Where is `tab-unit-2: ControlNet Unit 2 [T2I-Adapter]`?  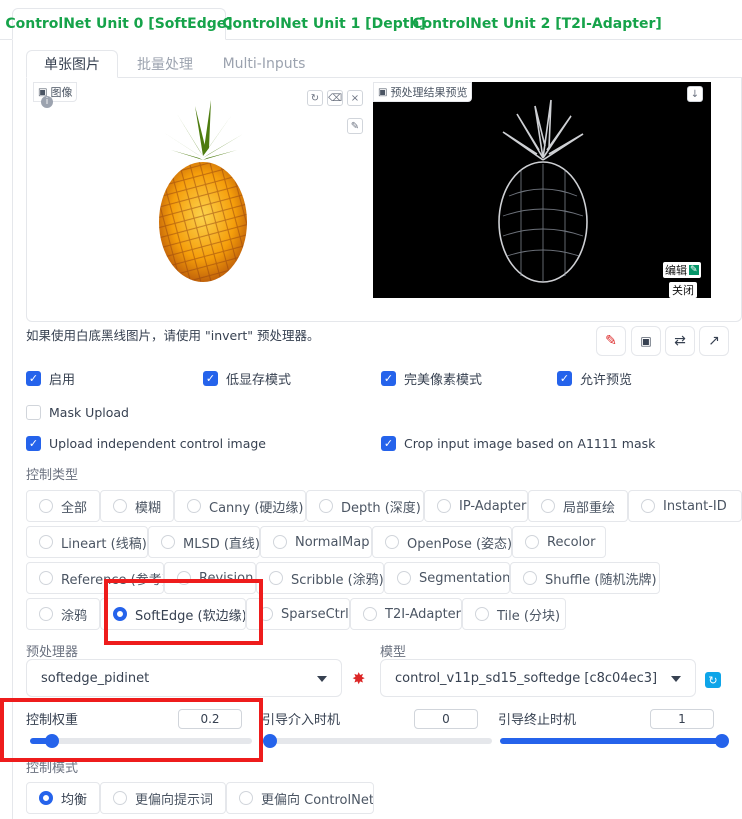 tab-unit-2: ControlNet Unit 2 [T2I-Adapter] is located at coordinates (537, 24).